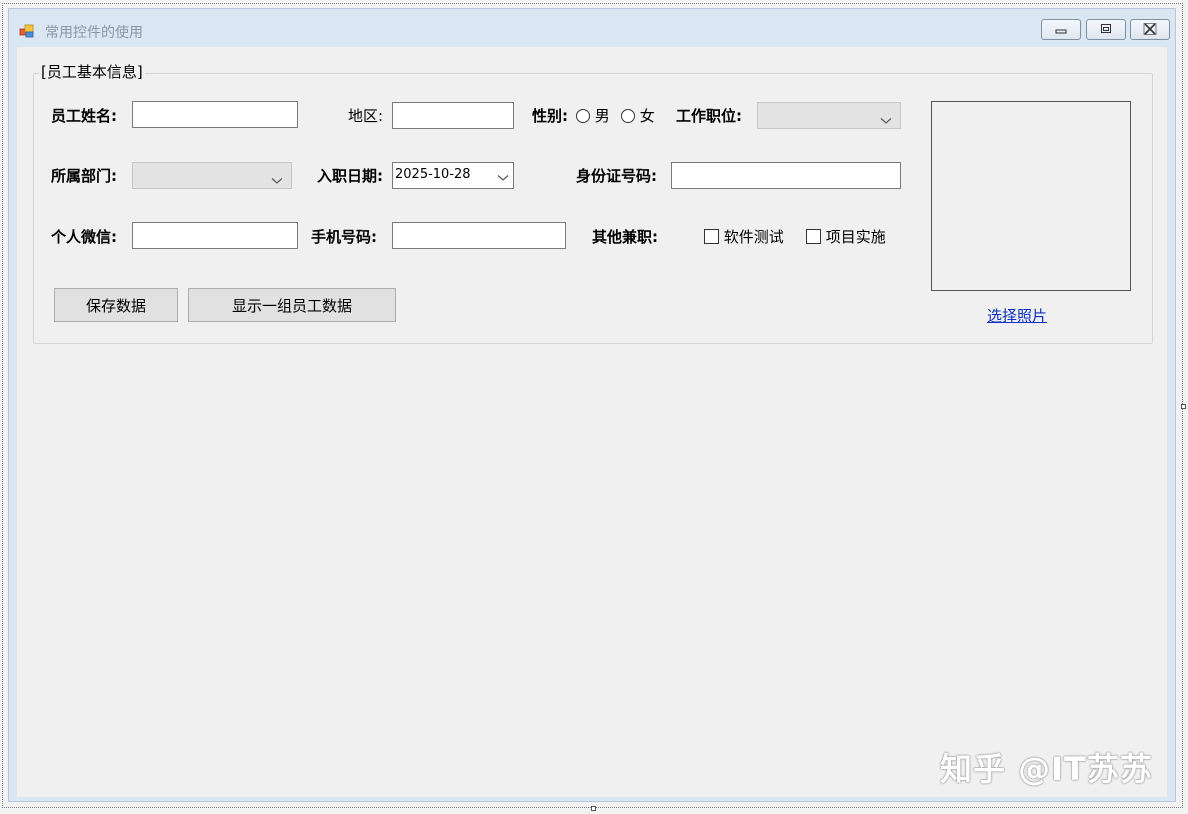  What do you see at coordinates (84, 237) in the screenshot?
I see `wechat-label: 个人微信:` at bounding box center [84, 237].